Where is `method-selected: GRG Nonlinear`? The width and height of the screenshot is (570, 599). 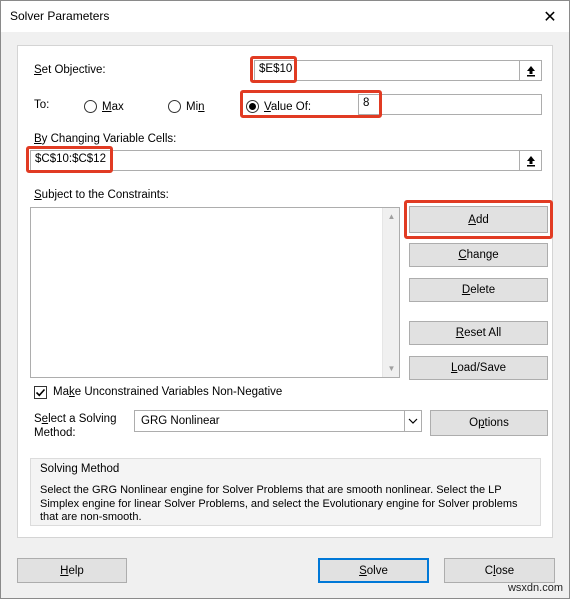
method-selected: GRG Nonlinear is located at coordinates (180, 421).